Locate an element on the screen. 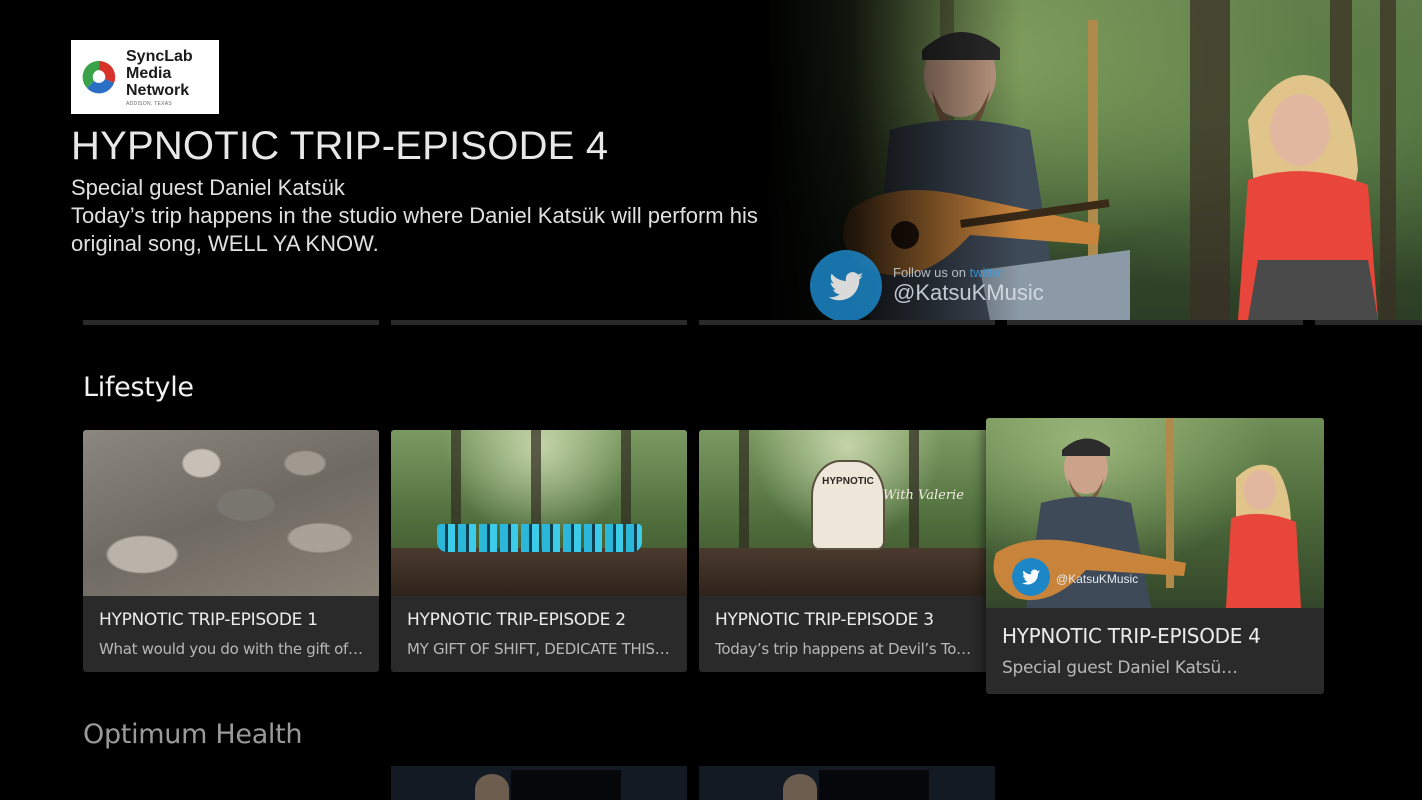 Image resolution: width=1422 pixels, height=800 pixels. hero-host-figure is located at coordinates (1308, 197).